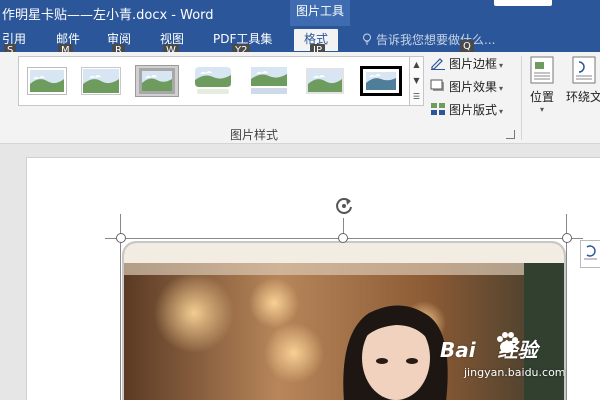  Describe the element at coordinates (584, 70) in the screenshot. I see `wrap-text-icon` at that location.